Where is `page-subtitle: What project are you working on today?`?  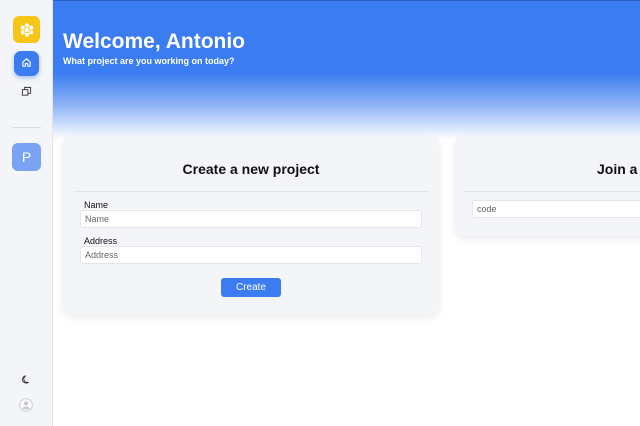 page-subtitle: What project are you working on today? is located at coordinates (149, 61).